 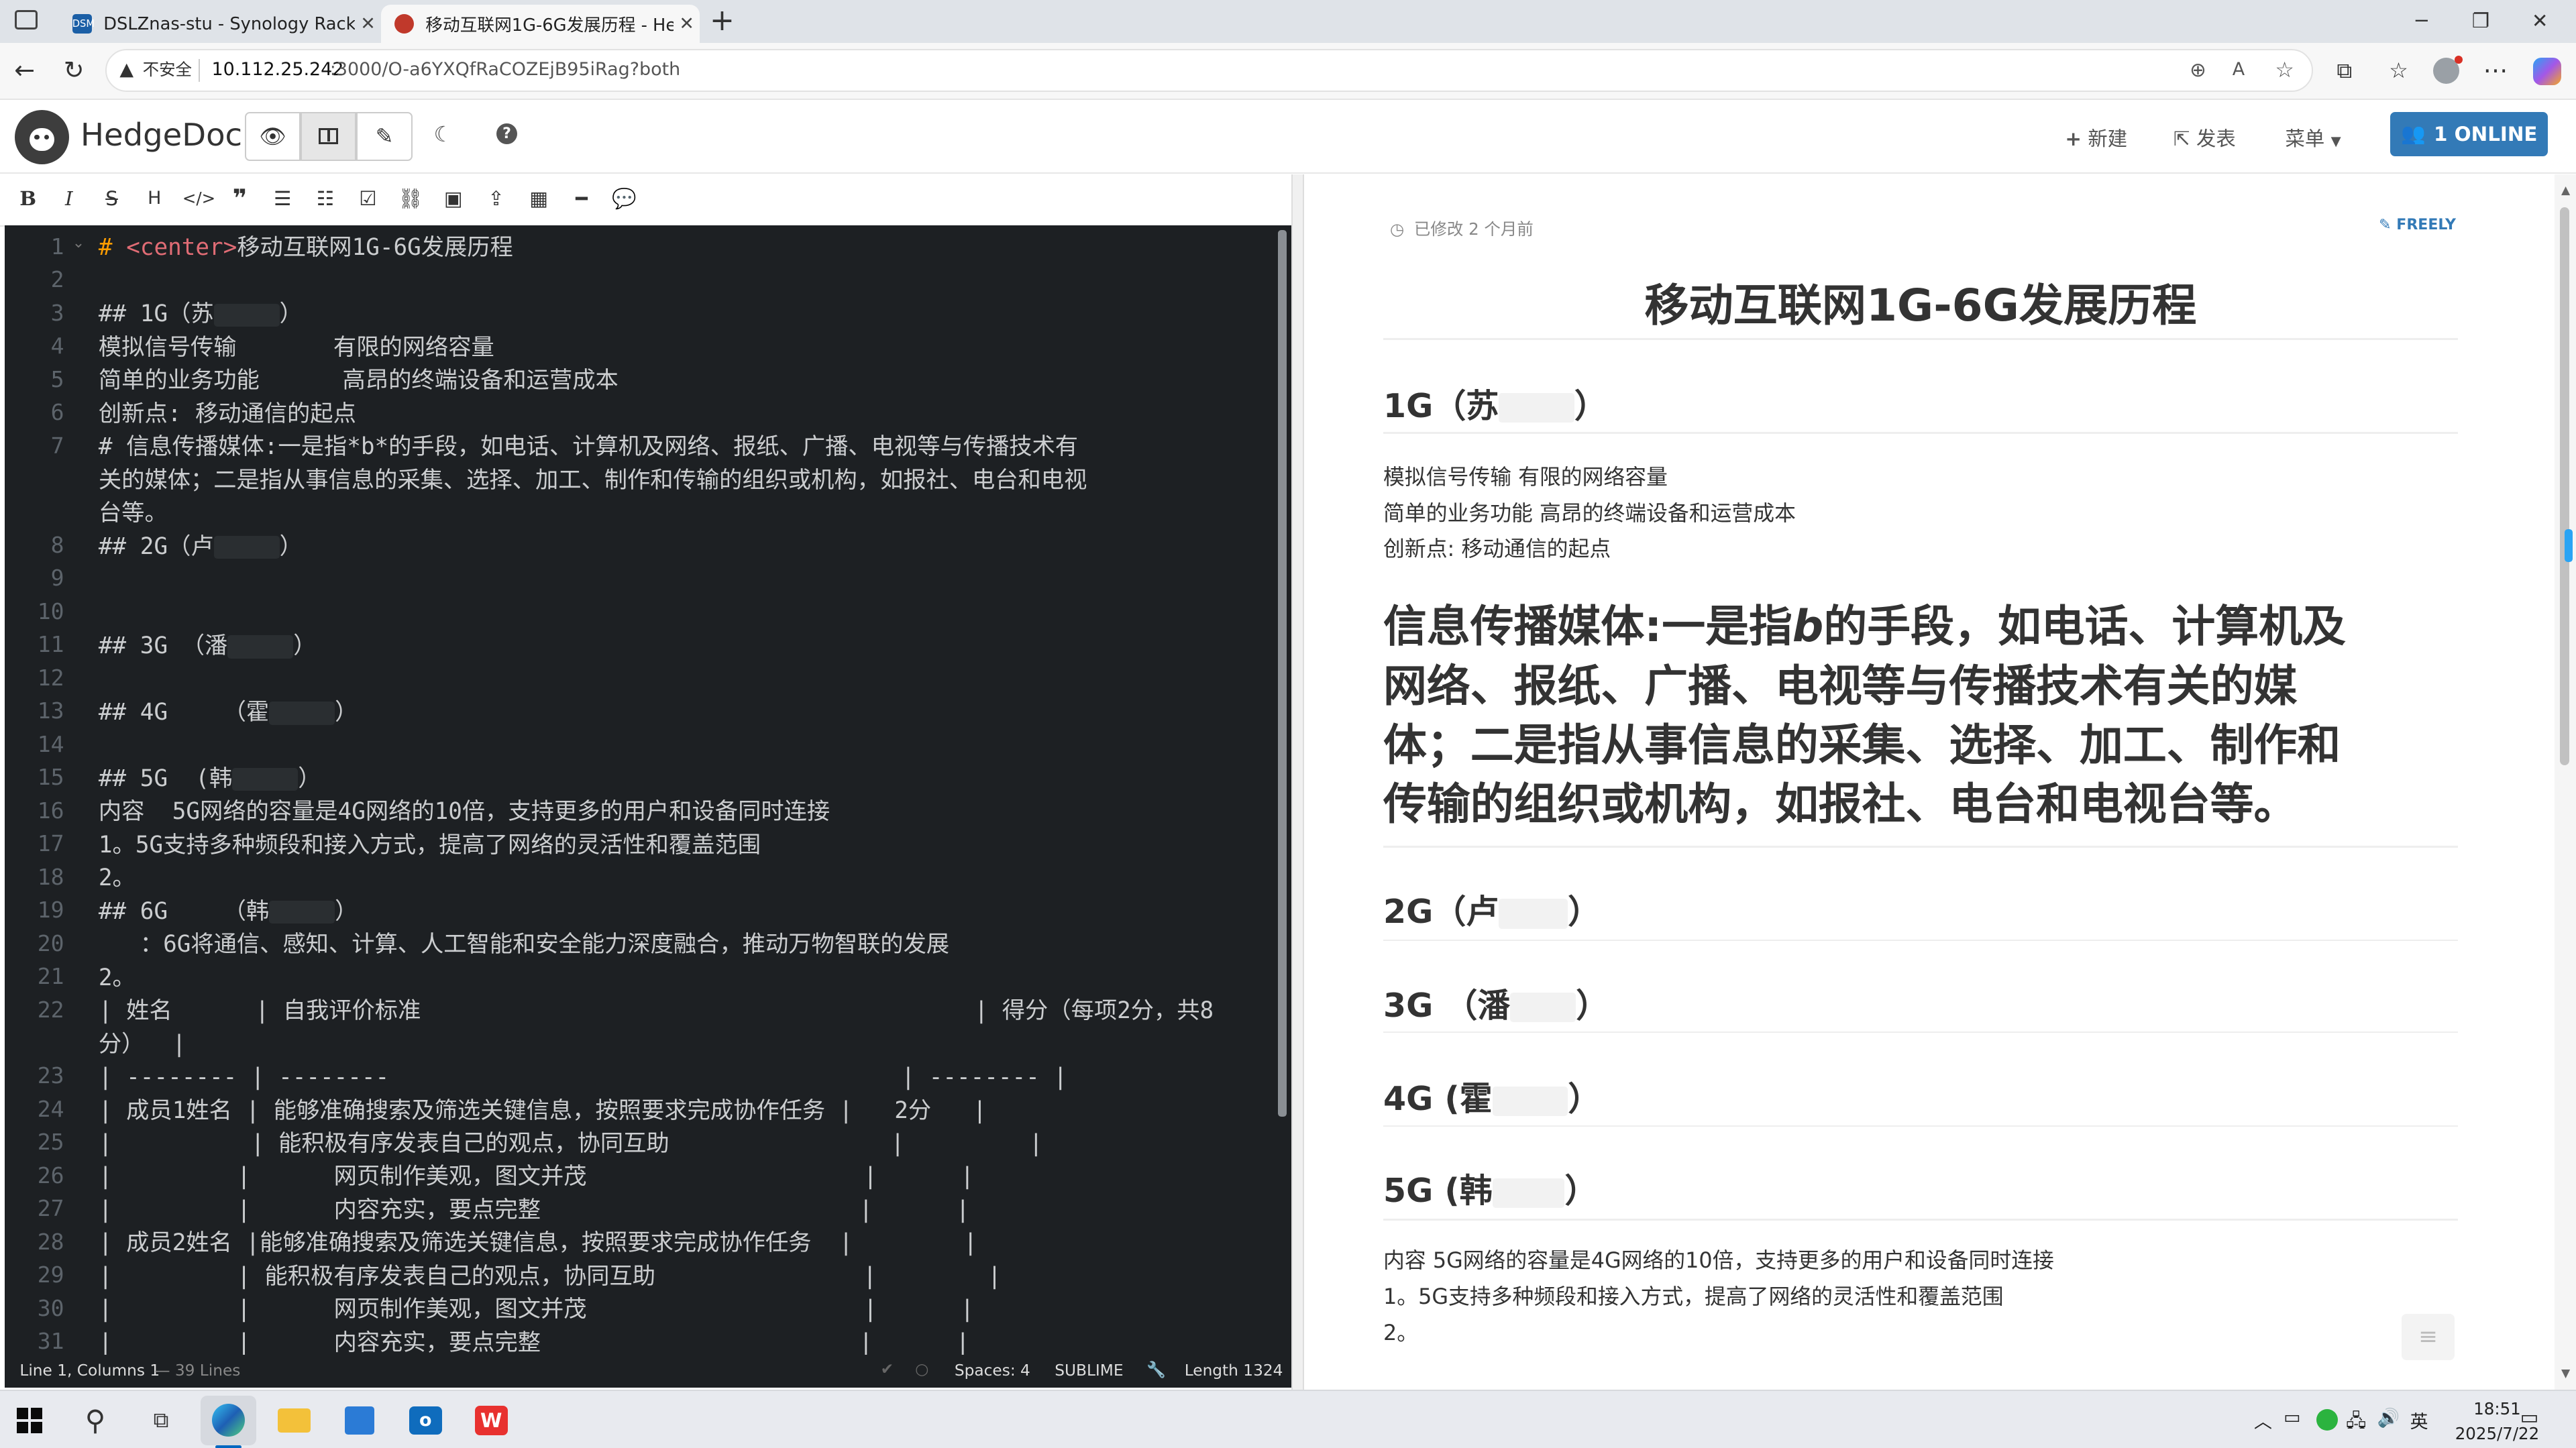 What do you see at coordinates (2356, 1422) in the screenshot?
I see `network-icon: 🖧` at bounding box center [2356, 1422].